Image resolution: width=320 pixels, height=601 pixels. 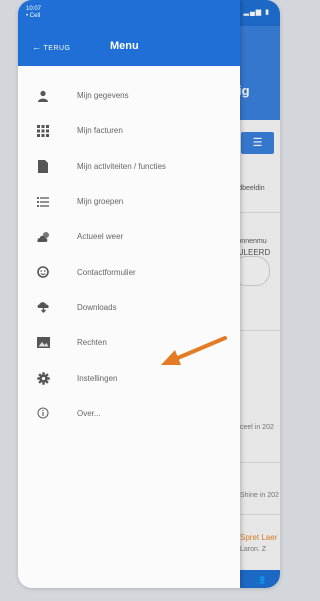 What do you see at coordinates (43, 343) in the screenshot?
I see `image-icon` at bounding box center [43, 343].